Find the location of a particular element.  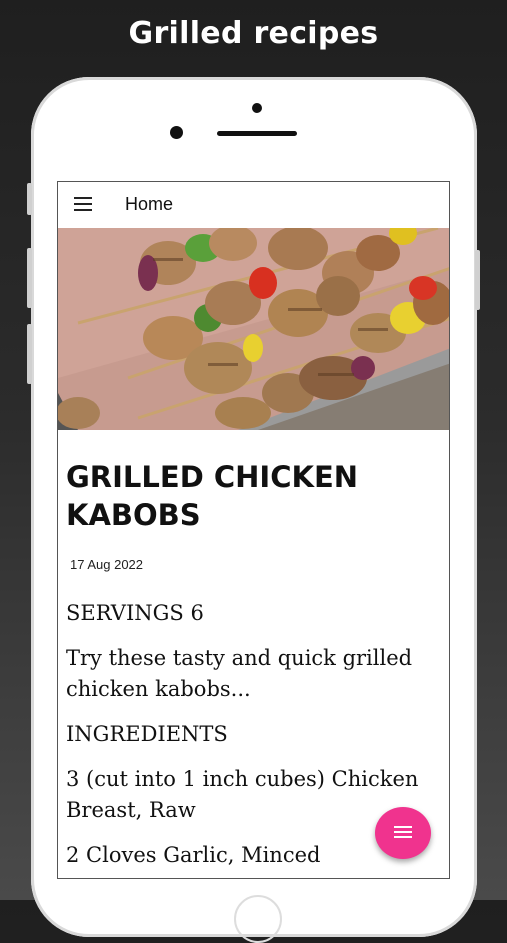

list-menu-icon is located at coordinates (403, 833).